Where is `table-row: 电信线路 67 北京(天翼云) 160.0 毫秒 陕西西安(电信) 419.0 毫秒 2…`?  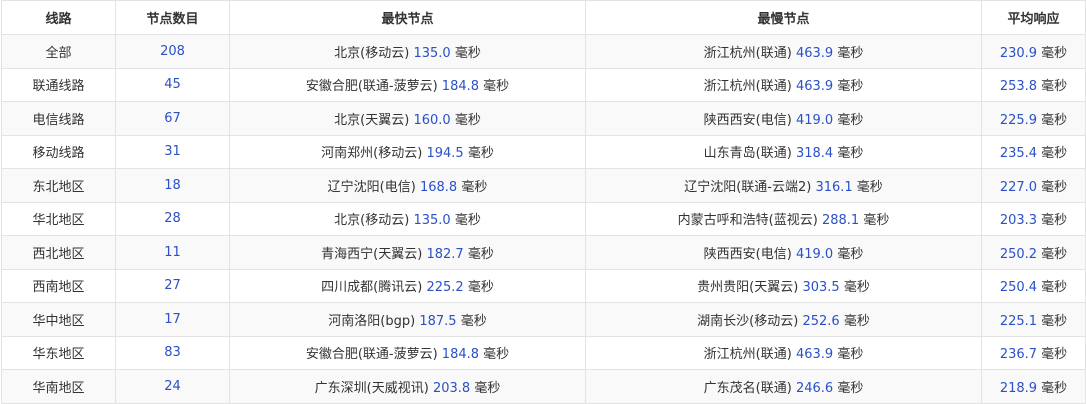
table-row: 电信线路 67 北京(天翼云) 160.0 毫秒 陕西西安(电信) 419.0 毫秒 2… is located at coordinates (543, 118).